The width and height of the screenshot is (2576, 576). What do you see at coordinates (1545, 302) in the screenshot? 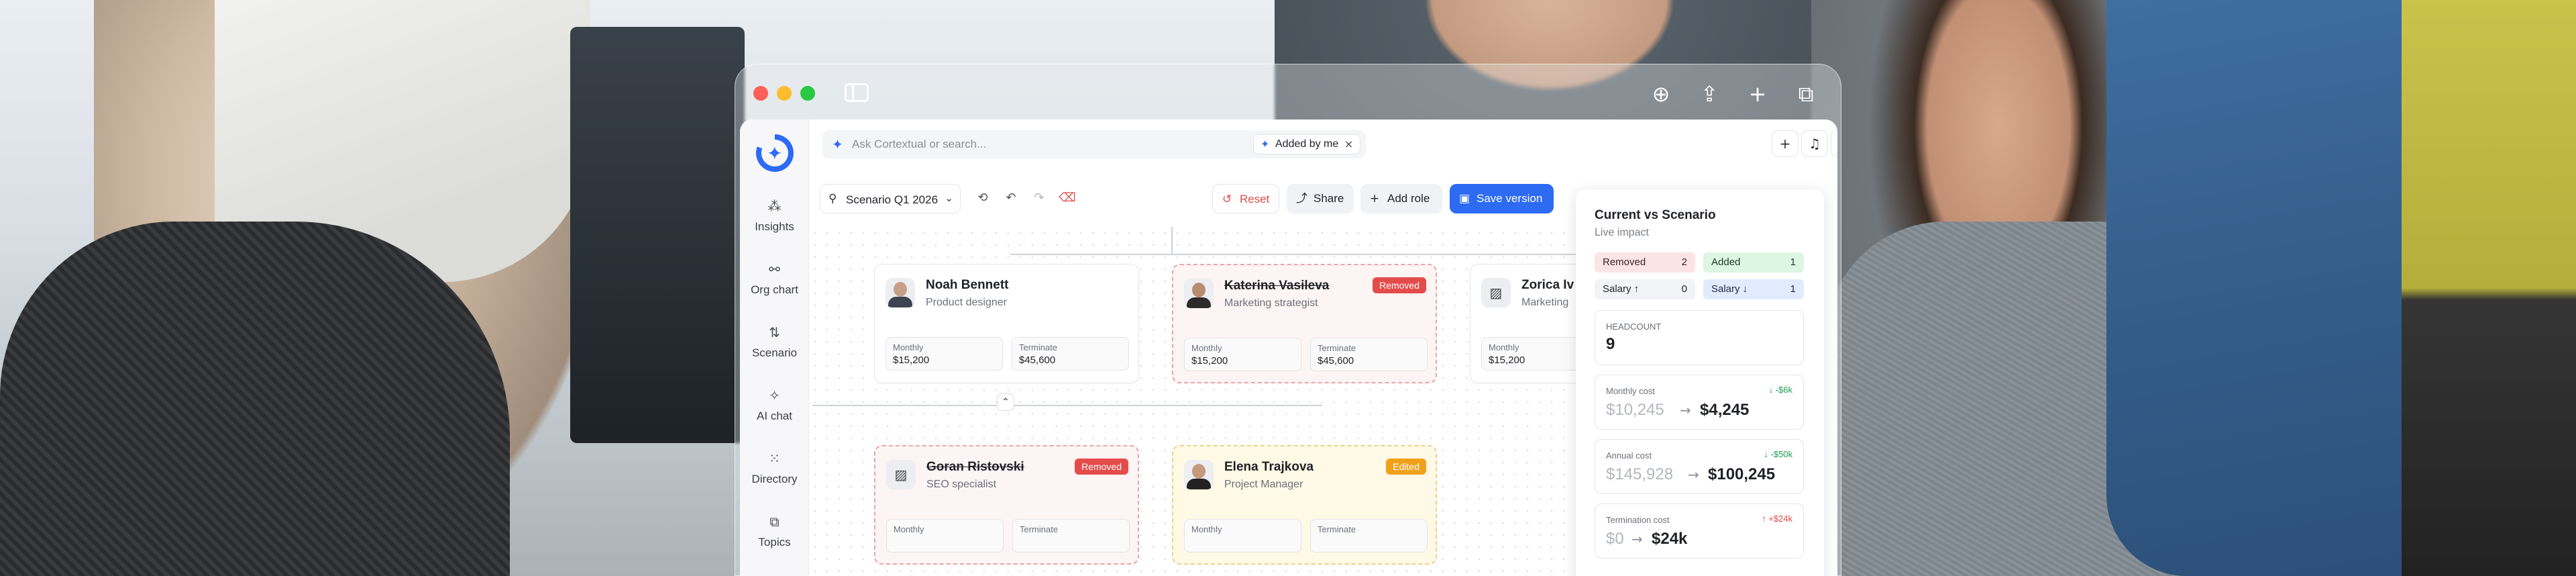
I see `employee-role: Marketing` at bounding box center [1545, 302].